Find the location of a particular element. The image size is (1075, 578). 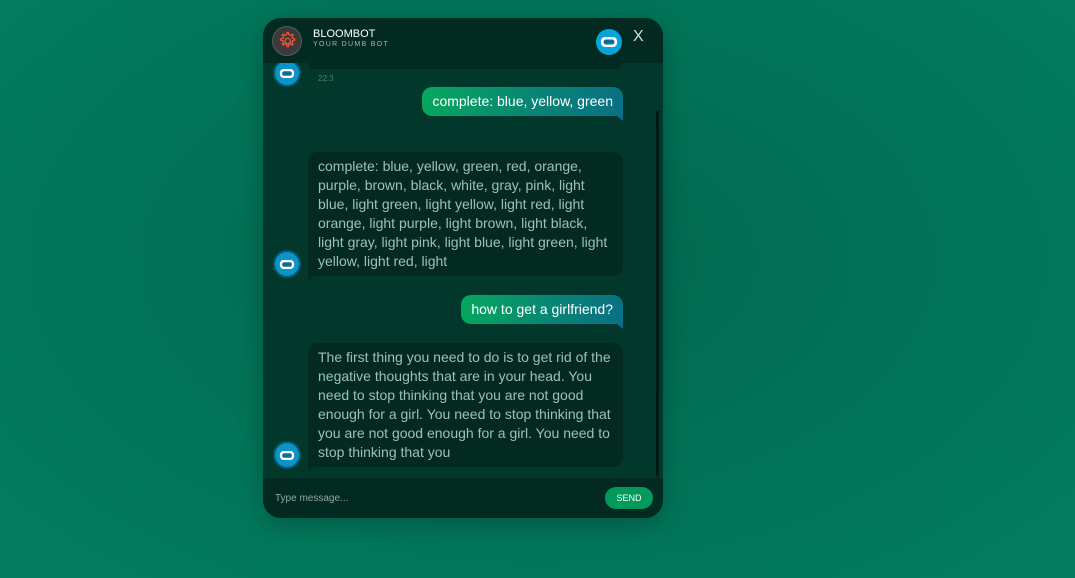

bot-name: BLOOMBOT is located at coordinates (344, 34).